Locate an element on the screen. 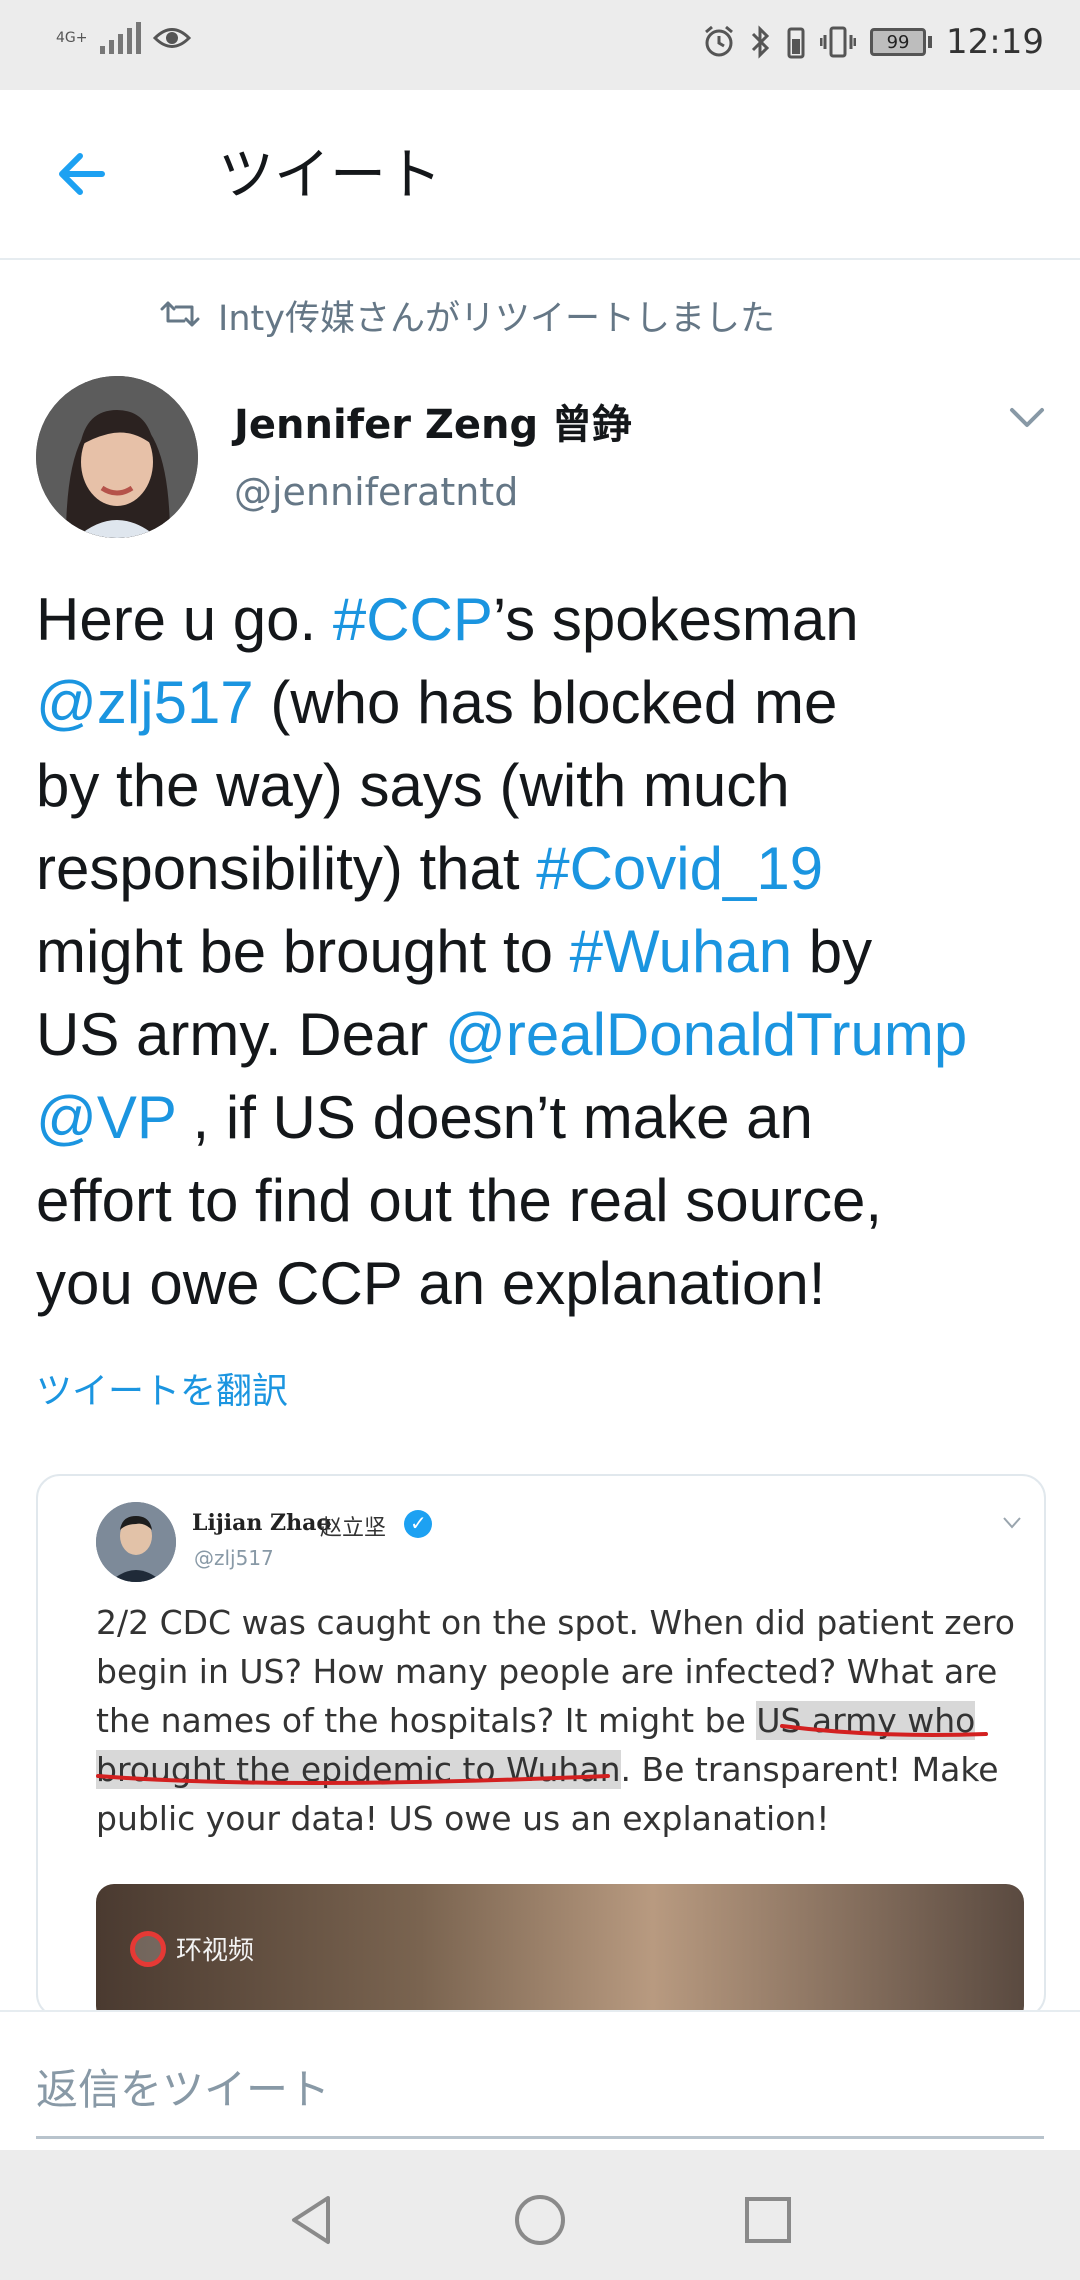  battery-saver-icon is located at coordinates (796, 42).